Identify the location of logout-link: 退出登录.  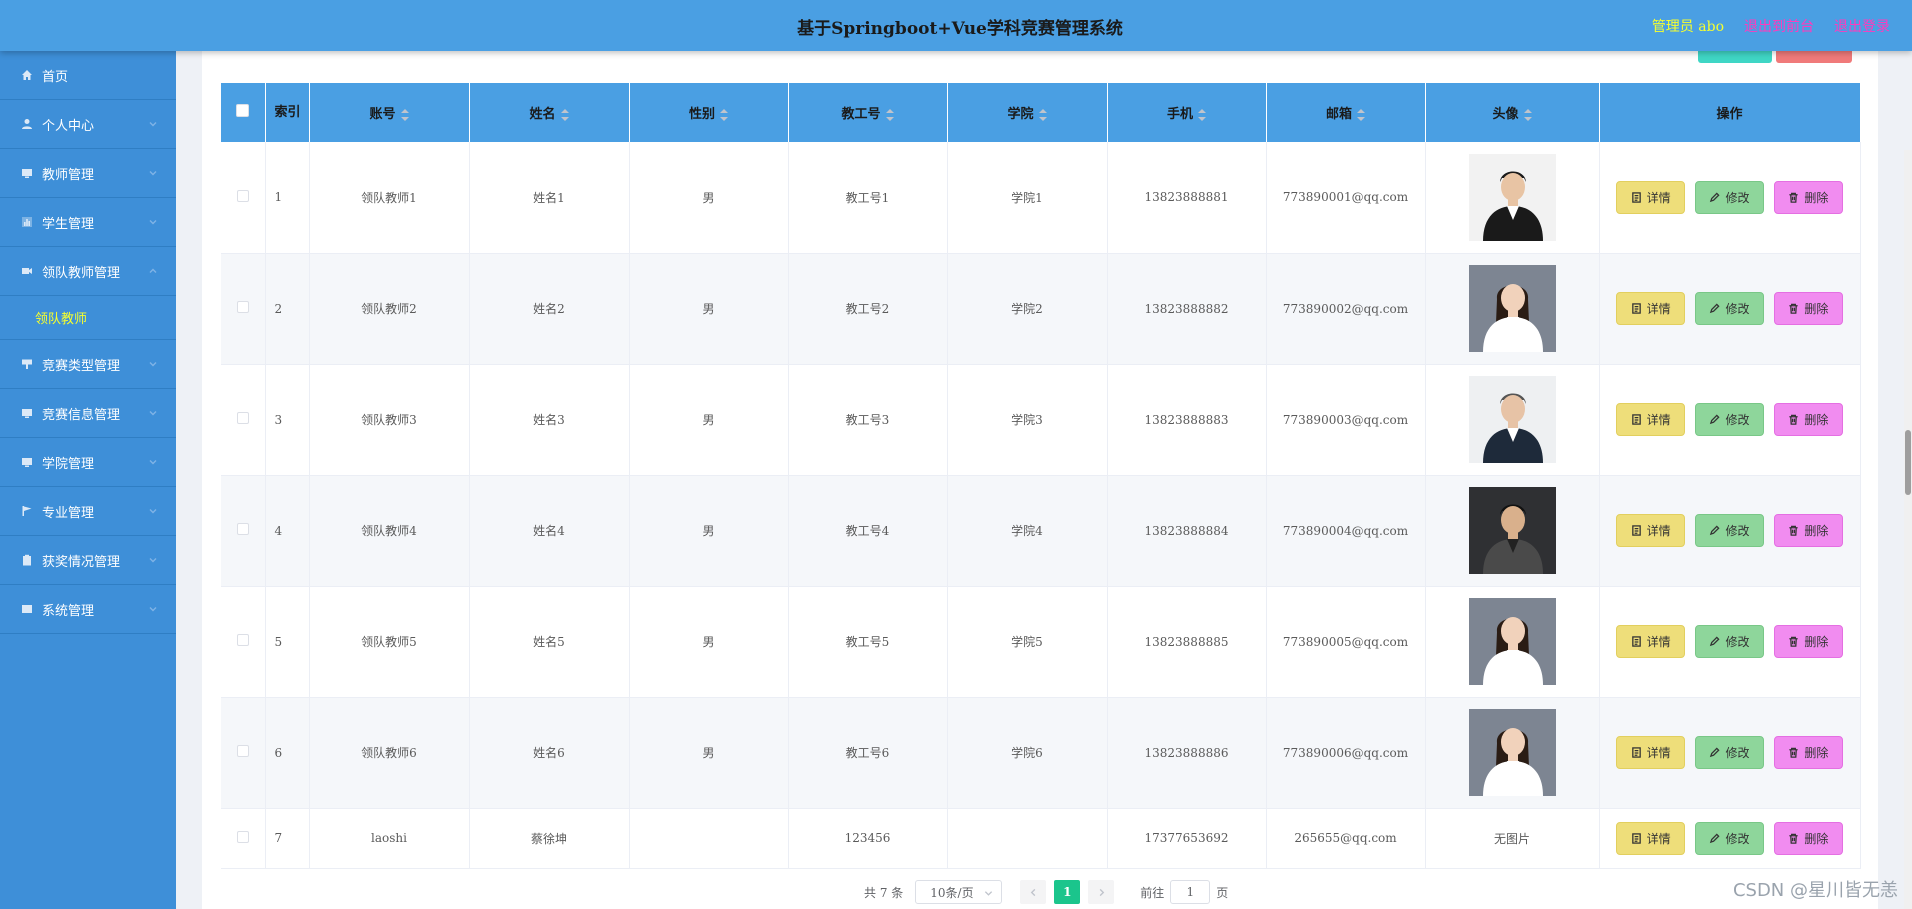
(1862, 26).